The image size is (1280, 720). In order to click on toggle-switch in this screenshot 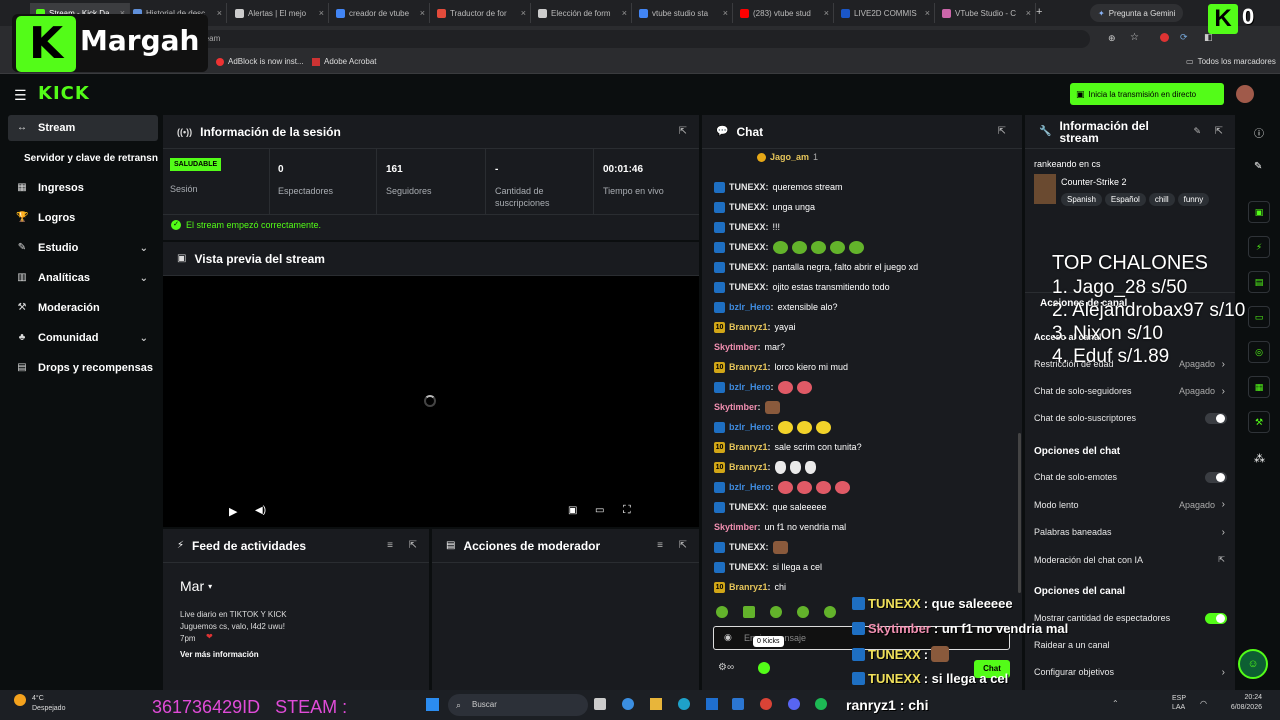, I will do `click(1216, 418)`.